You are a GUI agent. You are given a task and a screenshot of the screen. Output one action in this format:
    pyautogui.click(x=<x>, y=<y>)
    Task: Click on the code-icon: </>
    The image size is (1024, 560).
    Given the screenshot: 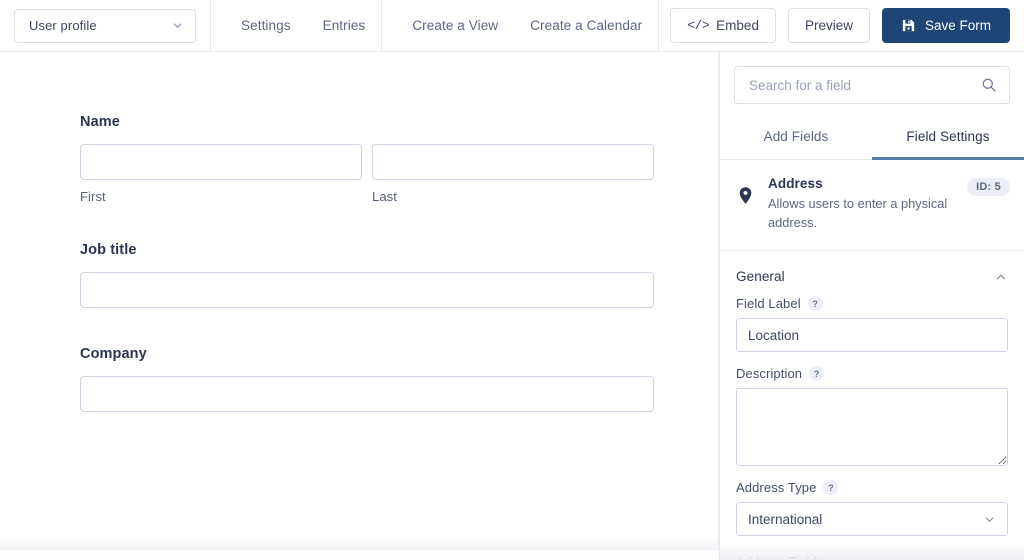 What is the action you would take?
    pyautogui.click(x=698, y=25)
    